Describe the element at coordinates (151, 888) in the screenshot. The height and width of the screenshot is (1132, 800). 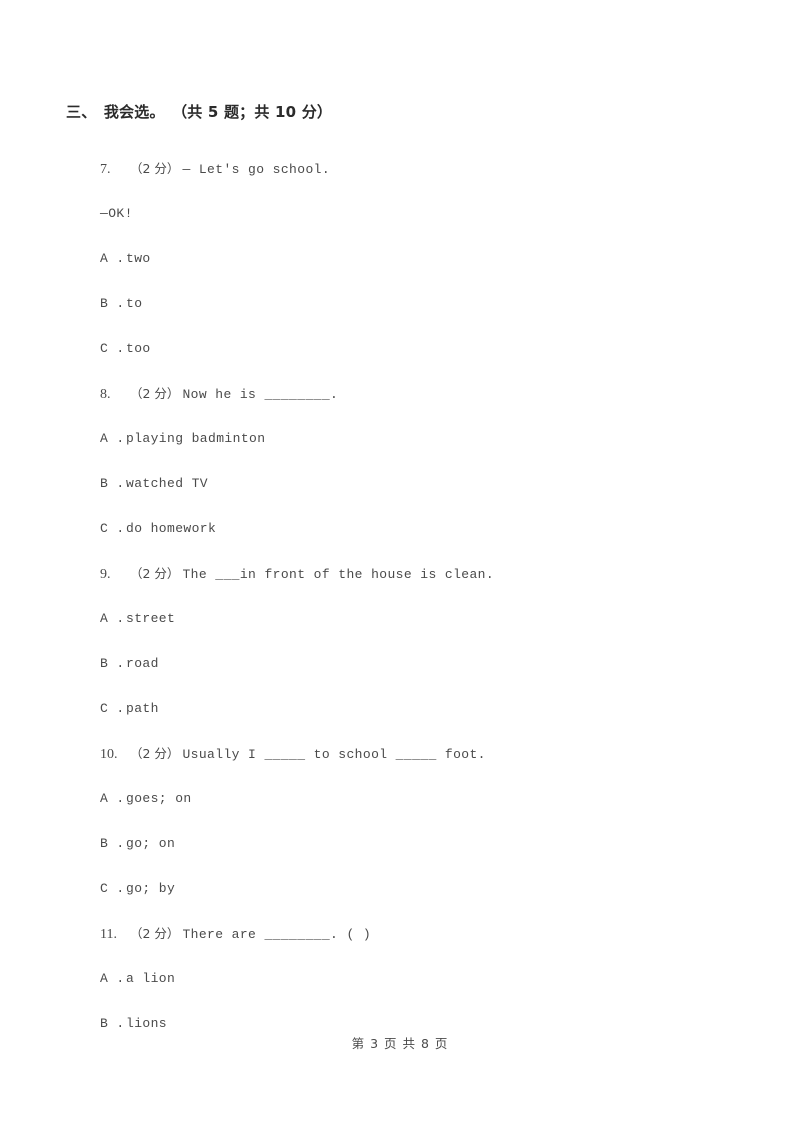
I see `option-text: go; by` at that location.